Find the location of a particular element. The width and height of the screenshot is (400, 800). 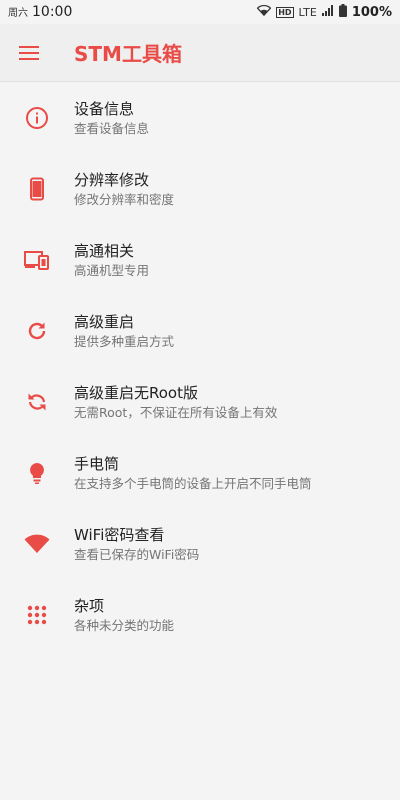

wifi-status-icon is located at coordinates (264, 11).